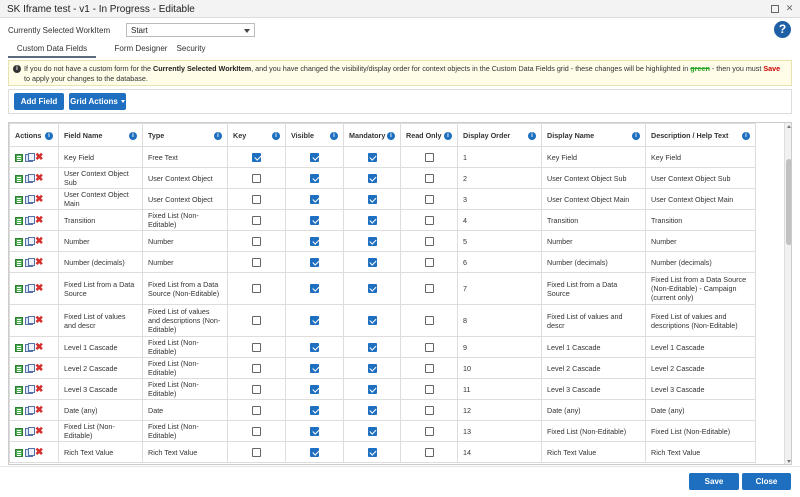  What do you see at coordinates (429, 135) in the screenshot?
I see `column-header-read-only: Read Only i` at bounding box center [429, 135].